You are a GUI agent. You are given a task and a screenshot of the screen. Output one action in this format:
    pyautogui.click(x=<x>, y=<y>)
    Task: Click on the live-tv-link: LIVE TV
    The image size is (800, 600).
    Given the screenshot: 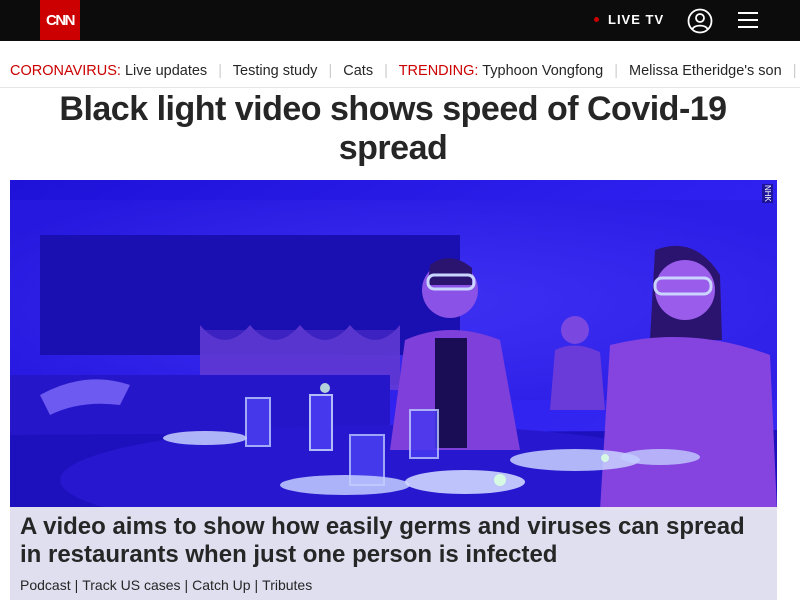 What is the action you would take?
    pyautogui.click(x=629, y=19)
    